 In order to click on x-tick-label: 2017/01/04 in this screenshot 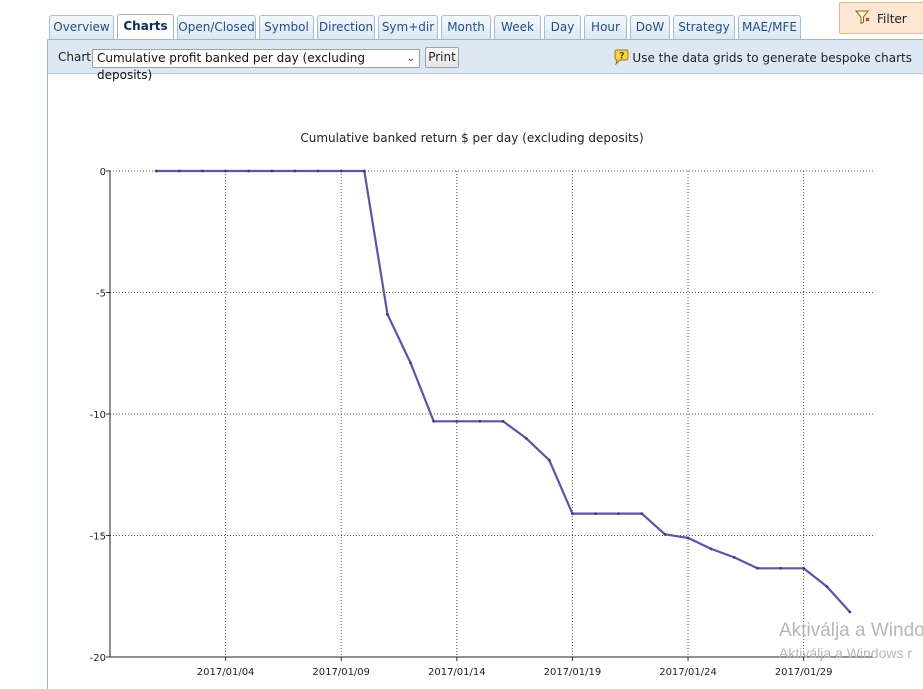, I will do `click(226, 672)`.